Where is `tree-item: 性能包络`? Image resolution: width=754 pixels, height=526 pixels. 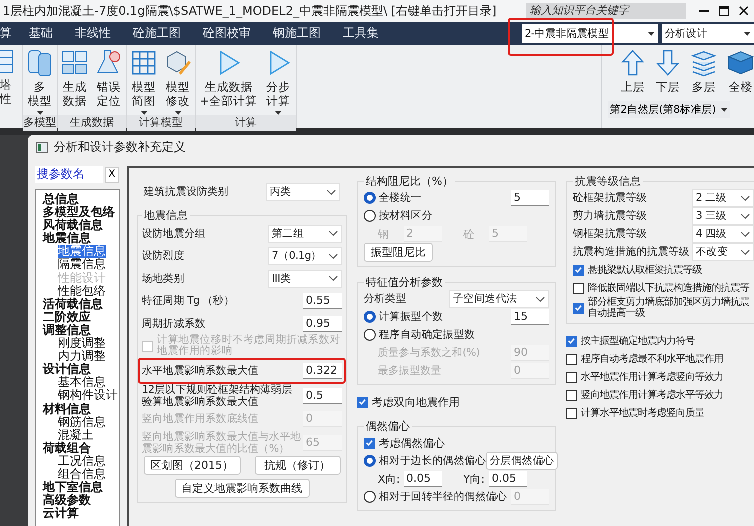
tree-item: 性能包络 is located at coordinates (82, 291).